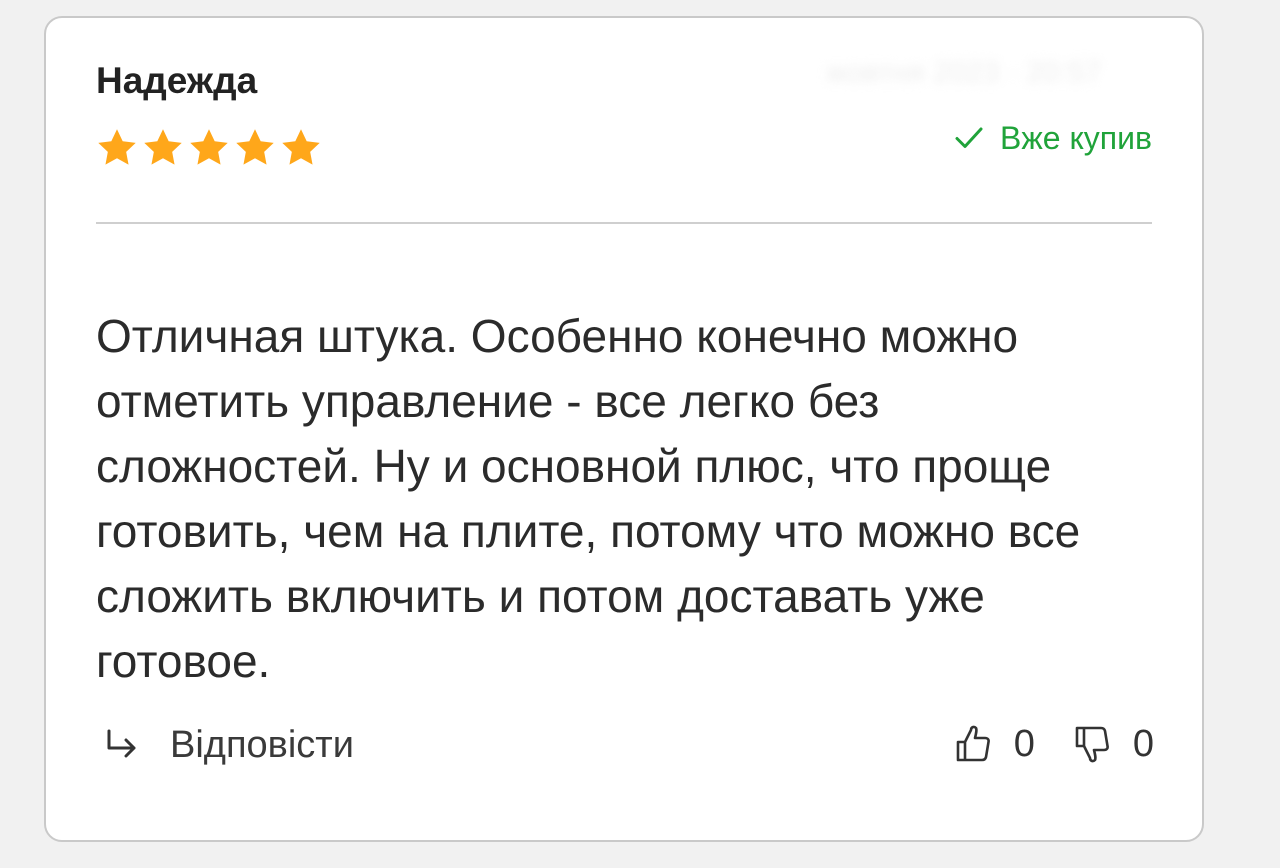 Image resolution: width=1280 pixels, height=868 pixels. Describe the element at coordinates (262, 745) in the screenshot. I see `reply-label: Відповісти` at that location.